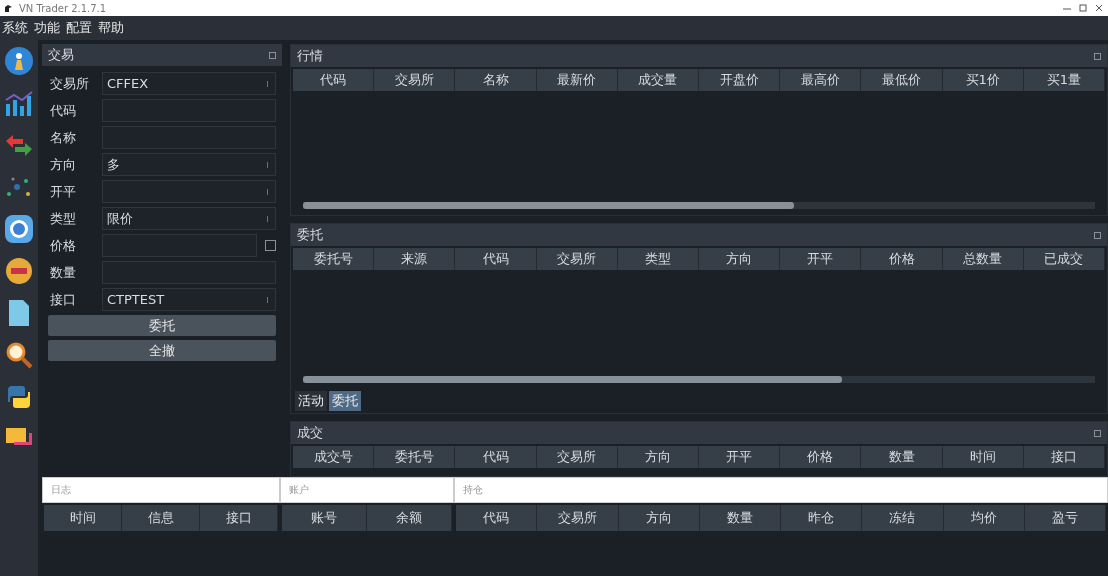  What do you see at coordinates (63, 164) in the screenshot?
I see `field-label: 方向` at bounding box center [63, 164].